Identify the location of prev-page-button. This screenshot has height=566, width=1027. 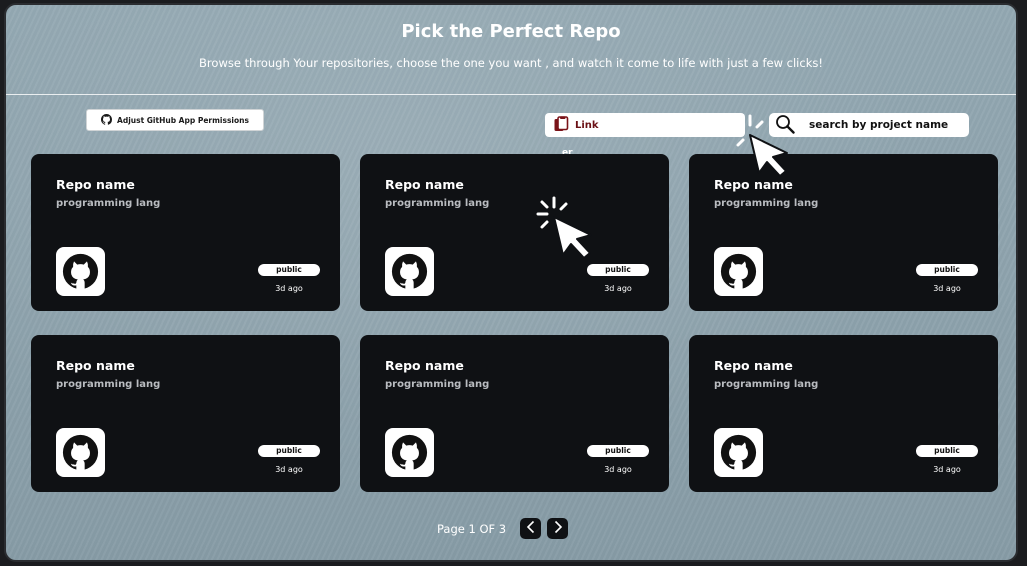
(531, 528).